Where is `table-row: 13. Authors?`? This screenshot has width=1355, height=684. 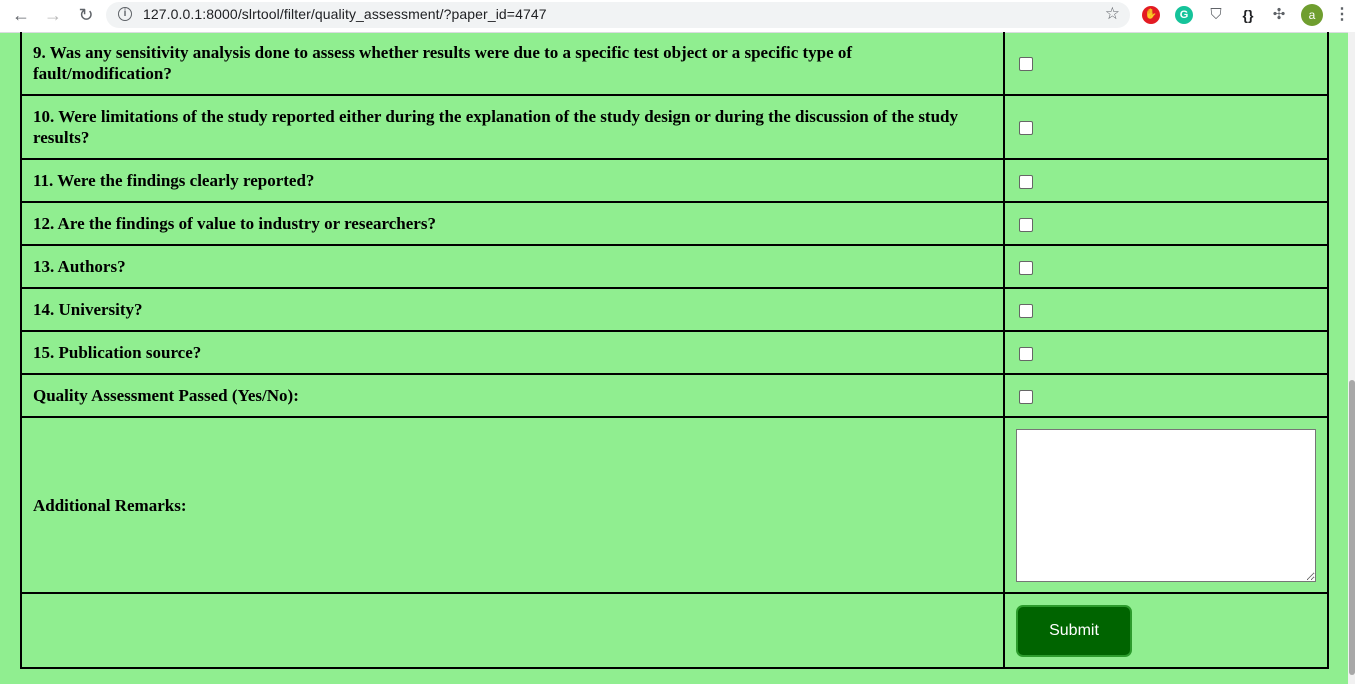
table-row: 13. Authors? is located at coordinates (674, 266).